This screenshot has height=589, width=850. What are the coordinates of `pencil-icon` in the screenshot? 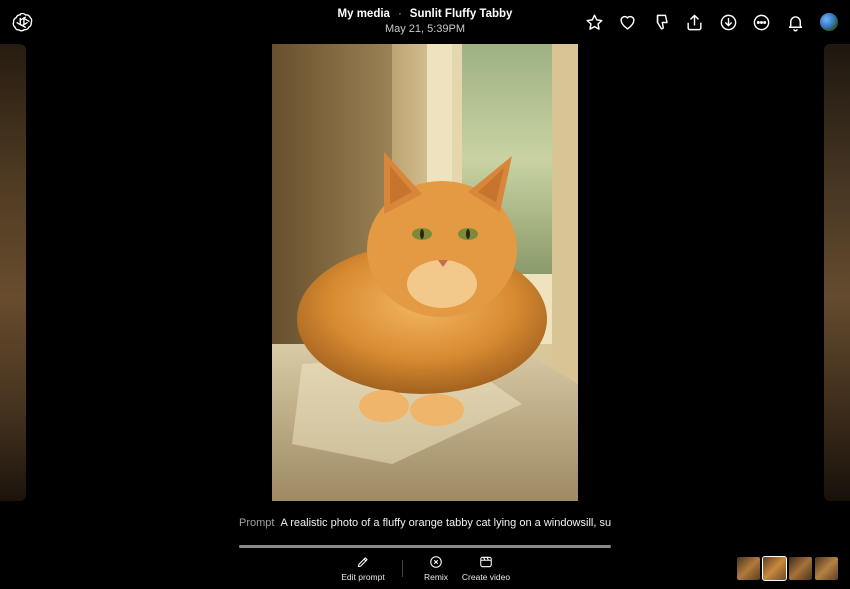 It's located at (362, 562).